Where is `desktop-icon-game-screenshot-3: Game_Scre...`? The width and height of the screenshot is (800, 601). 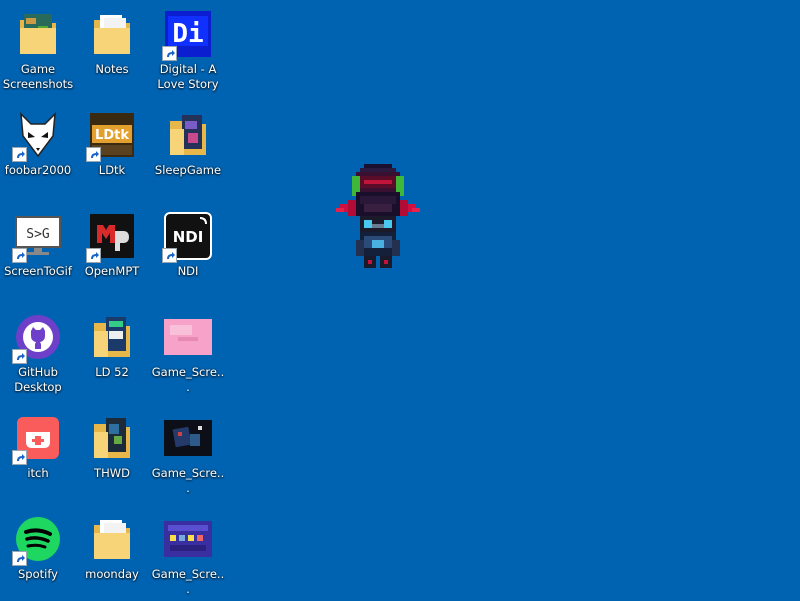
desktop-icon-game-screenshot-3: Game_Scre... is located at coordinates (188, 553).